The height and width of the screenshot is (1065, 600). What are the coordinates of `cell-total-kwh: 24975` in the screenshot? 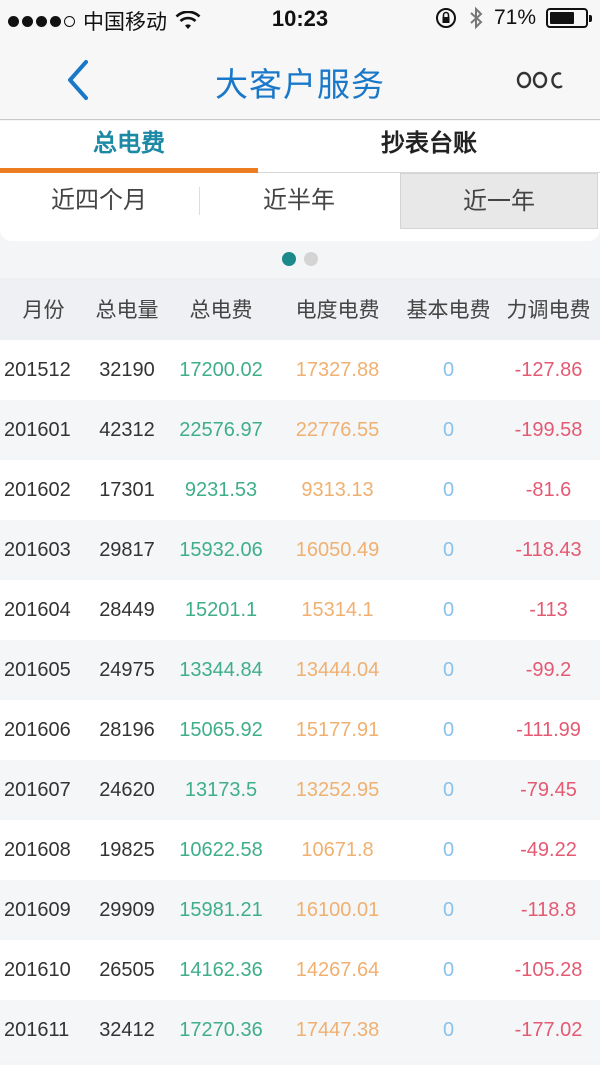 It's located at (127, 669).